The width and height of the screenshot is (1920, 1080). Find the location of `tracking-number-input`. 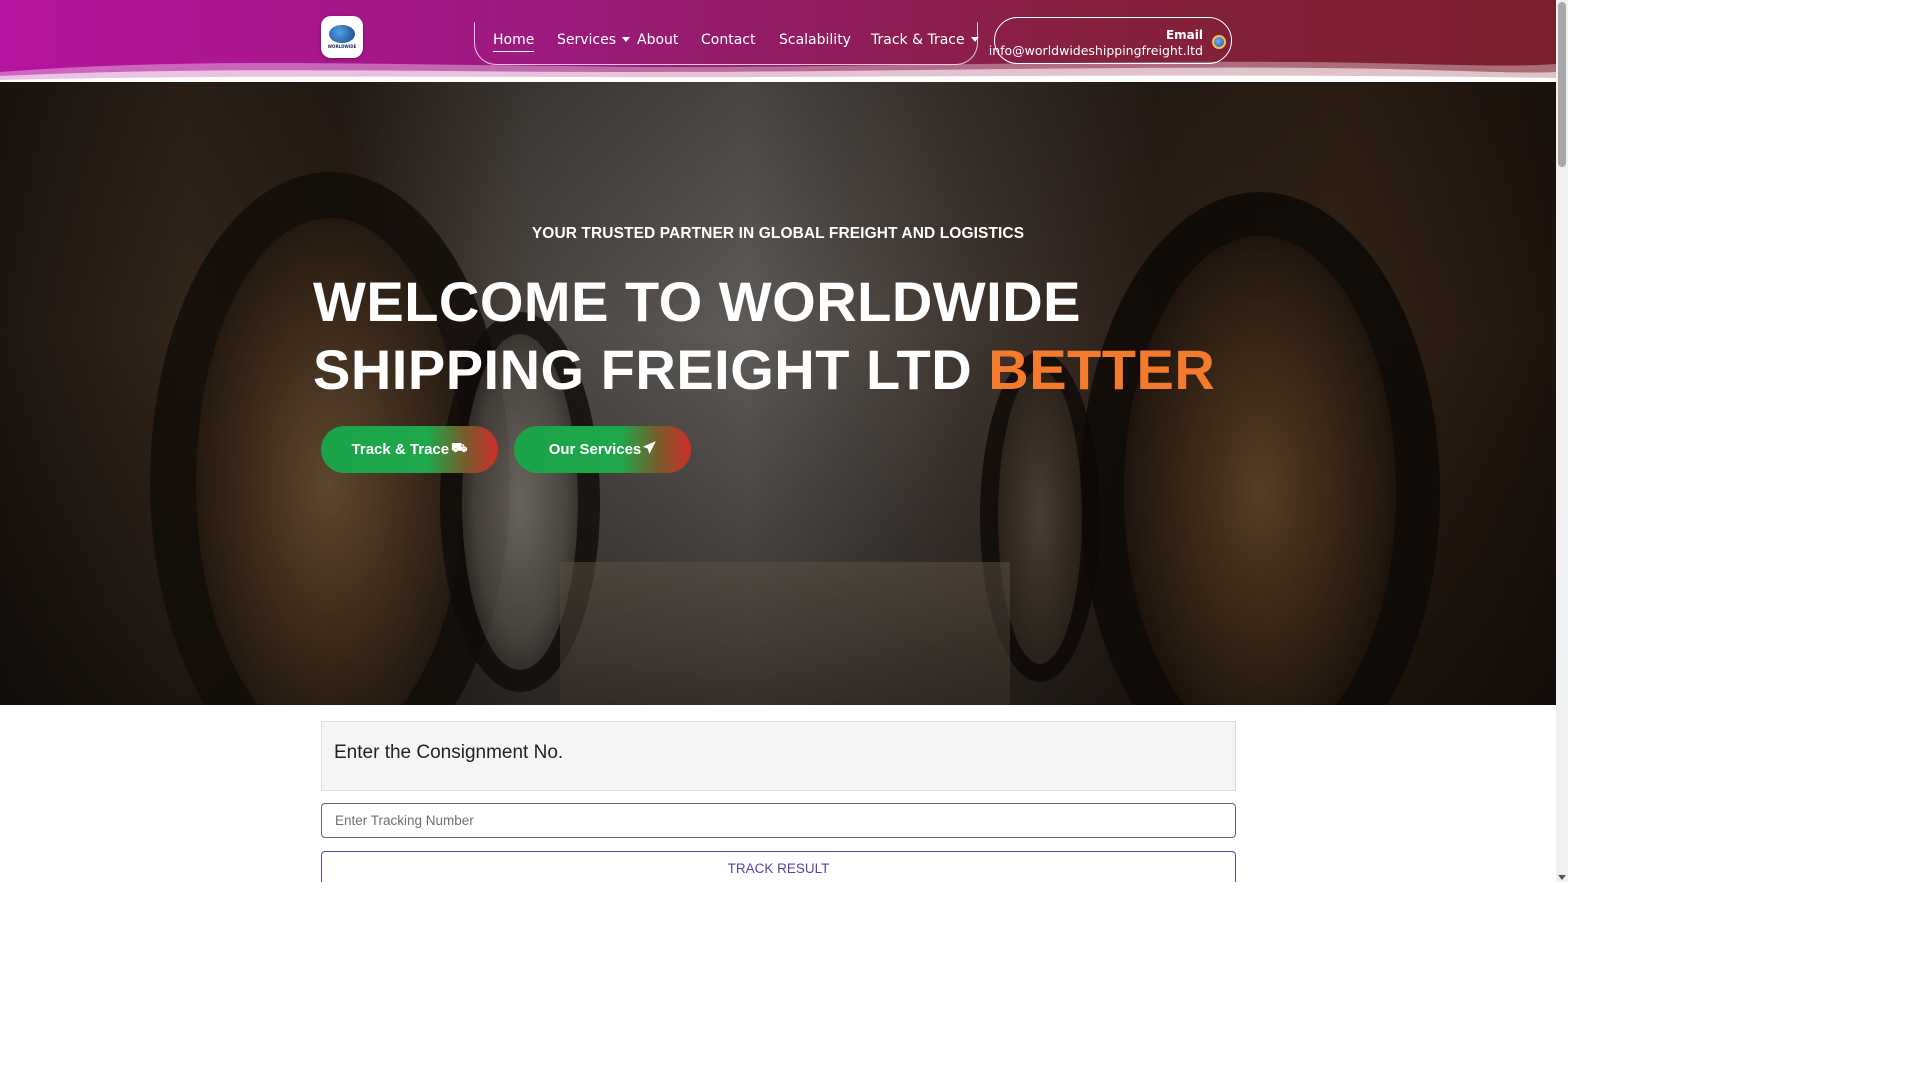

tracking-number-input is located at coordinates (778, 820).